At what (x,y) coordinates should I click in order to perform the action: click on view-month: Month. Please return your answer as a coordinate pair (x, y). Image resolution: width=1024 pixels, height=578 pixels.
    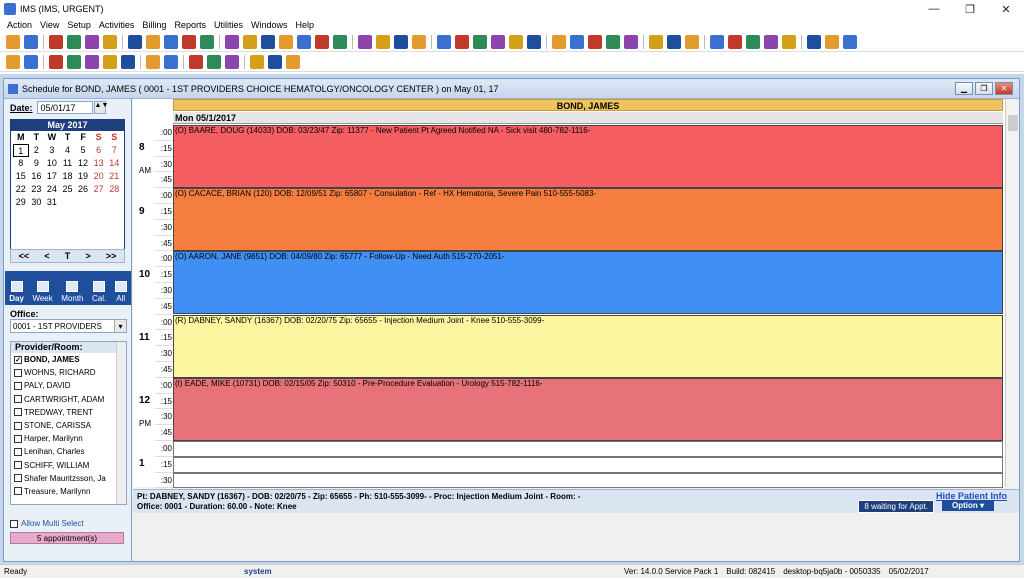
    Looking at the image, I should click on (72, 292).